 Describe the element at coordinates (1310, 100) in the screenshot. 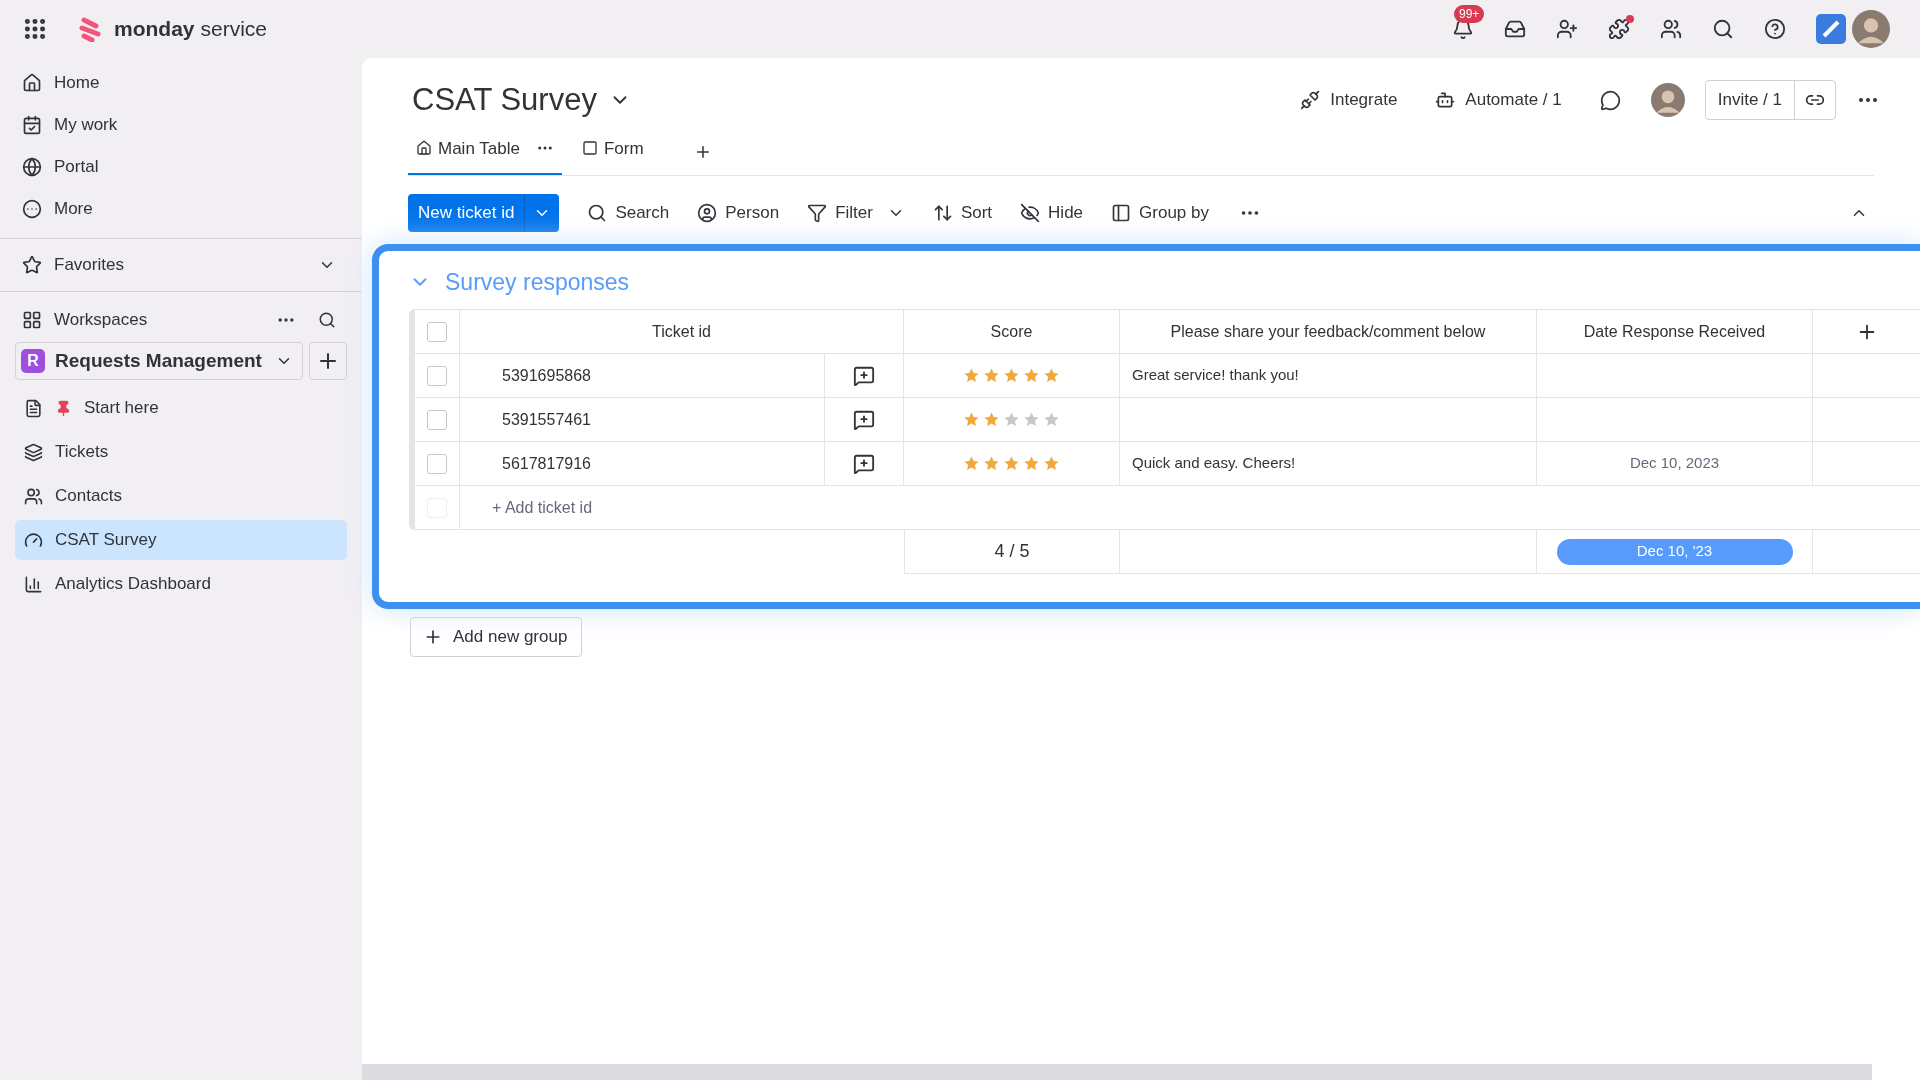

I see `unplug-icon` at that location.